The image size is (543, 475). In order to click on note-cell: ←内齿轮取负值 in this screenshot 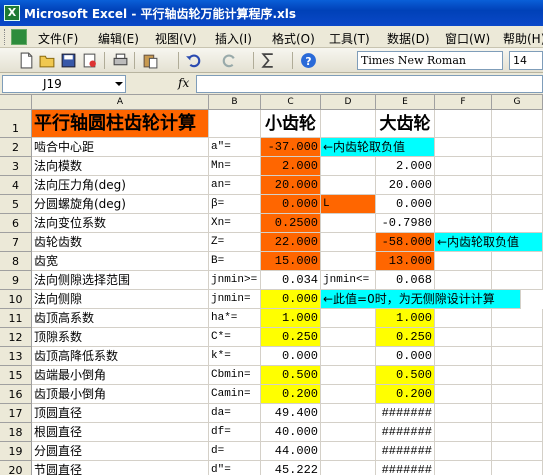, I will do `click(378, 147)`.